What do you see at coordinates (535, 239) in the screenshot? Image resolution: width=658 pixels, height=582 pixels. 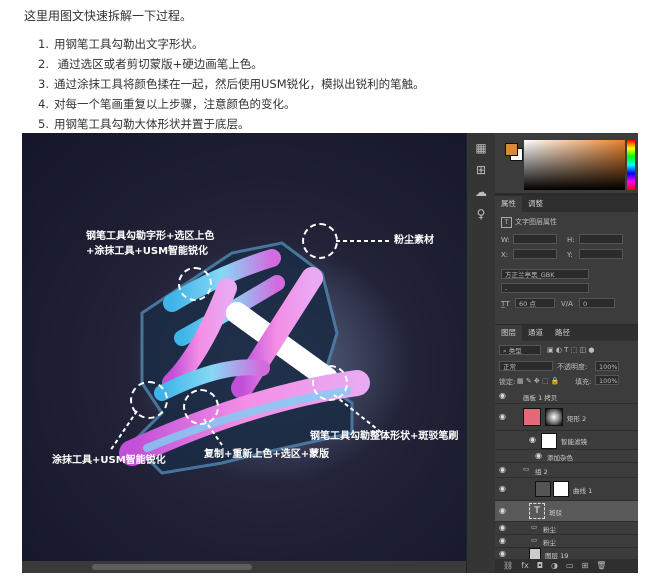 I see `width-field` at bounding box center [535, 239].